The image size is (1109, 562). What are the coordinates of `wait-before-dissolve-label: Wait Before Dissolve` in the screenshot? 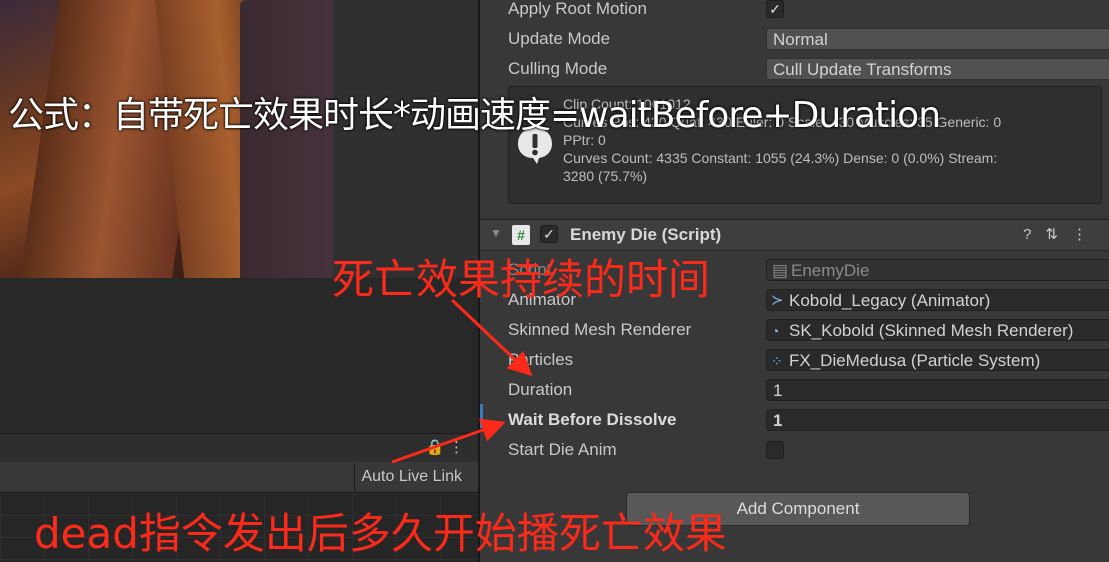 It's located at (592, 419).